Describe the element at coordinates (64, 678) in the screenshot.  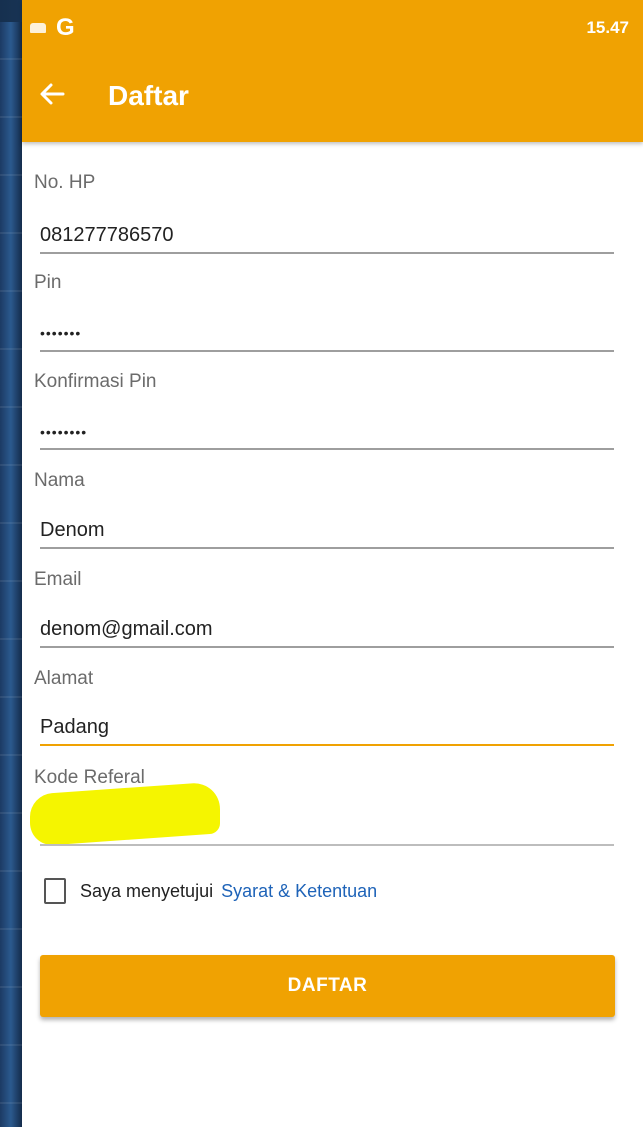
I see `address-label: Alamat` at that location.